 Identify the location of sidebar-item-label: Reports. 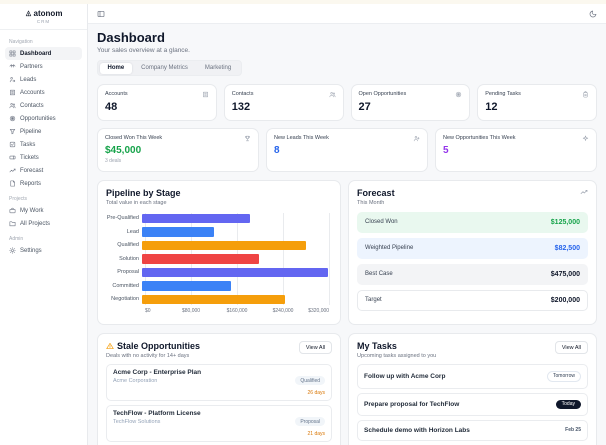
(31, 183).